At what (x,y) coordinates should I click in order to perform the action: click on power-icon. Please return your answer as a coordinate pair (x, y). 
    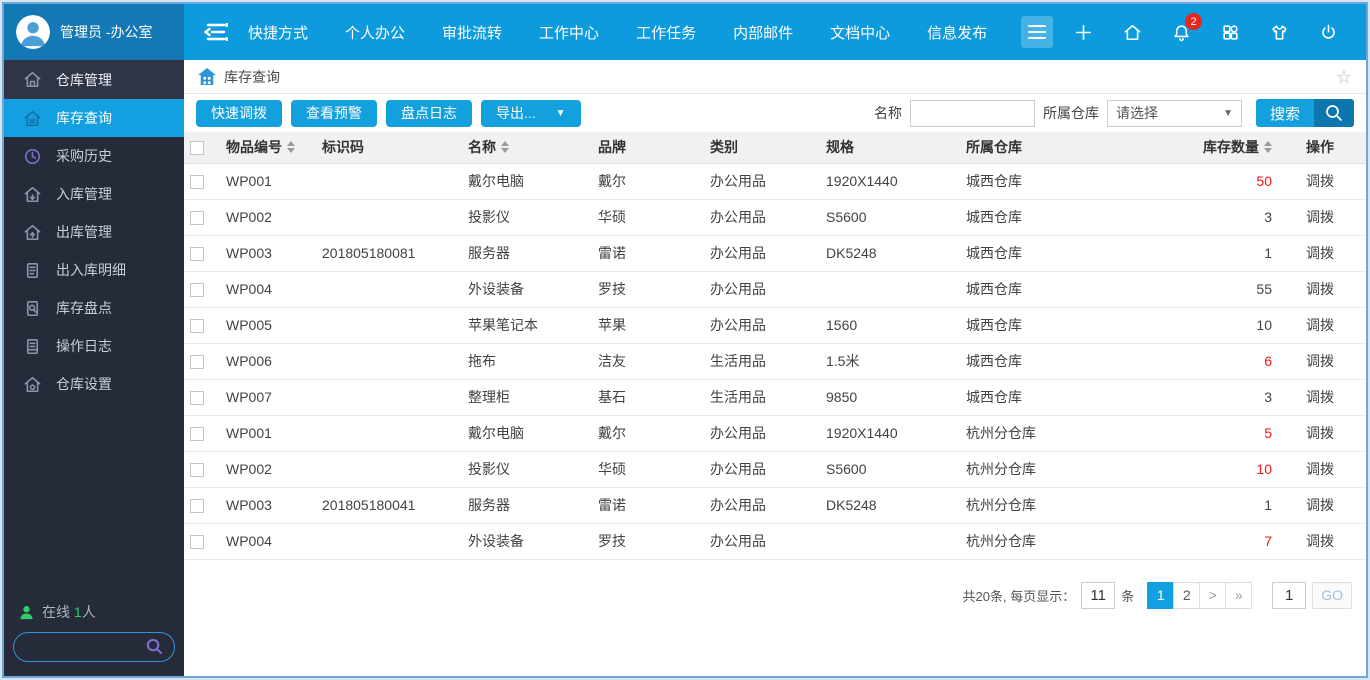
    Looking at the image, I should click on (1328, 32).